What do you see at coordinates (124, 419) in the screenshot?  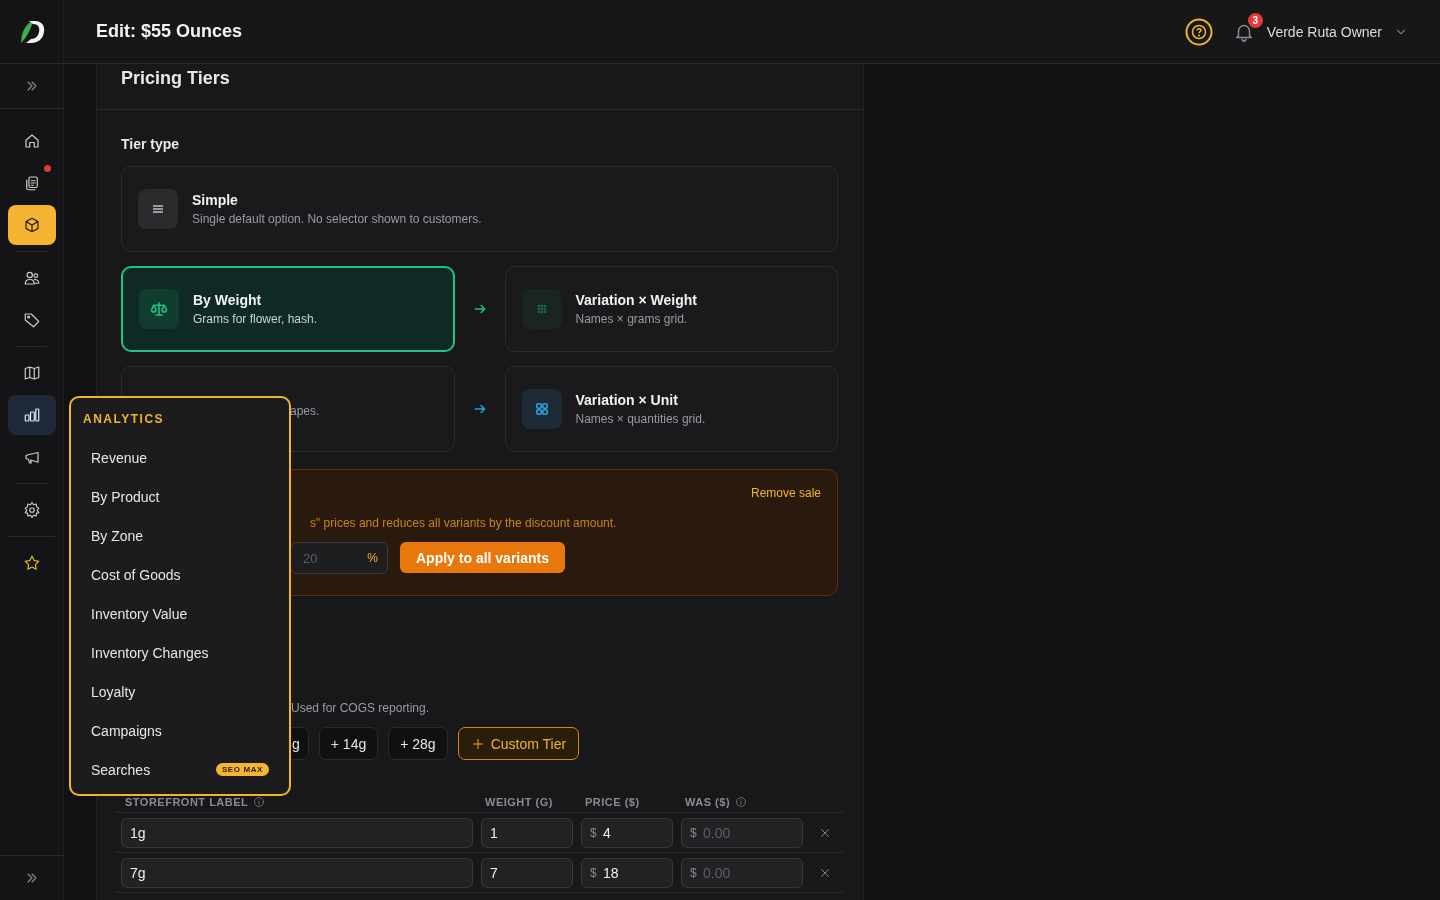 I see `menu-heading: ANALYTICS` at bounding box center [124, 419].